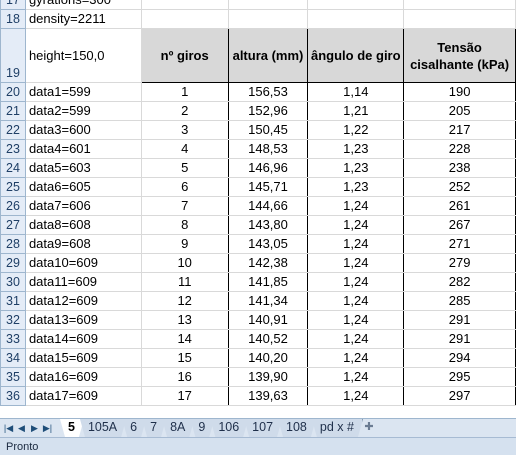 This screenshot has width=516, height=456. I want to click on tensao-cell: 297, so click(459, 396).